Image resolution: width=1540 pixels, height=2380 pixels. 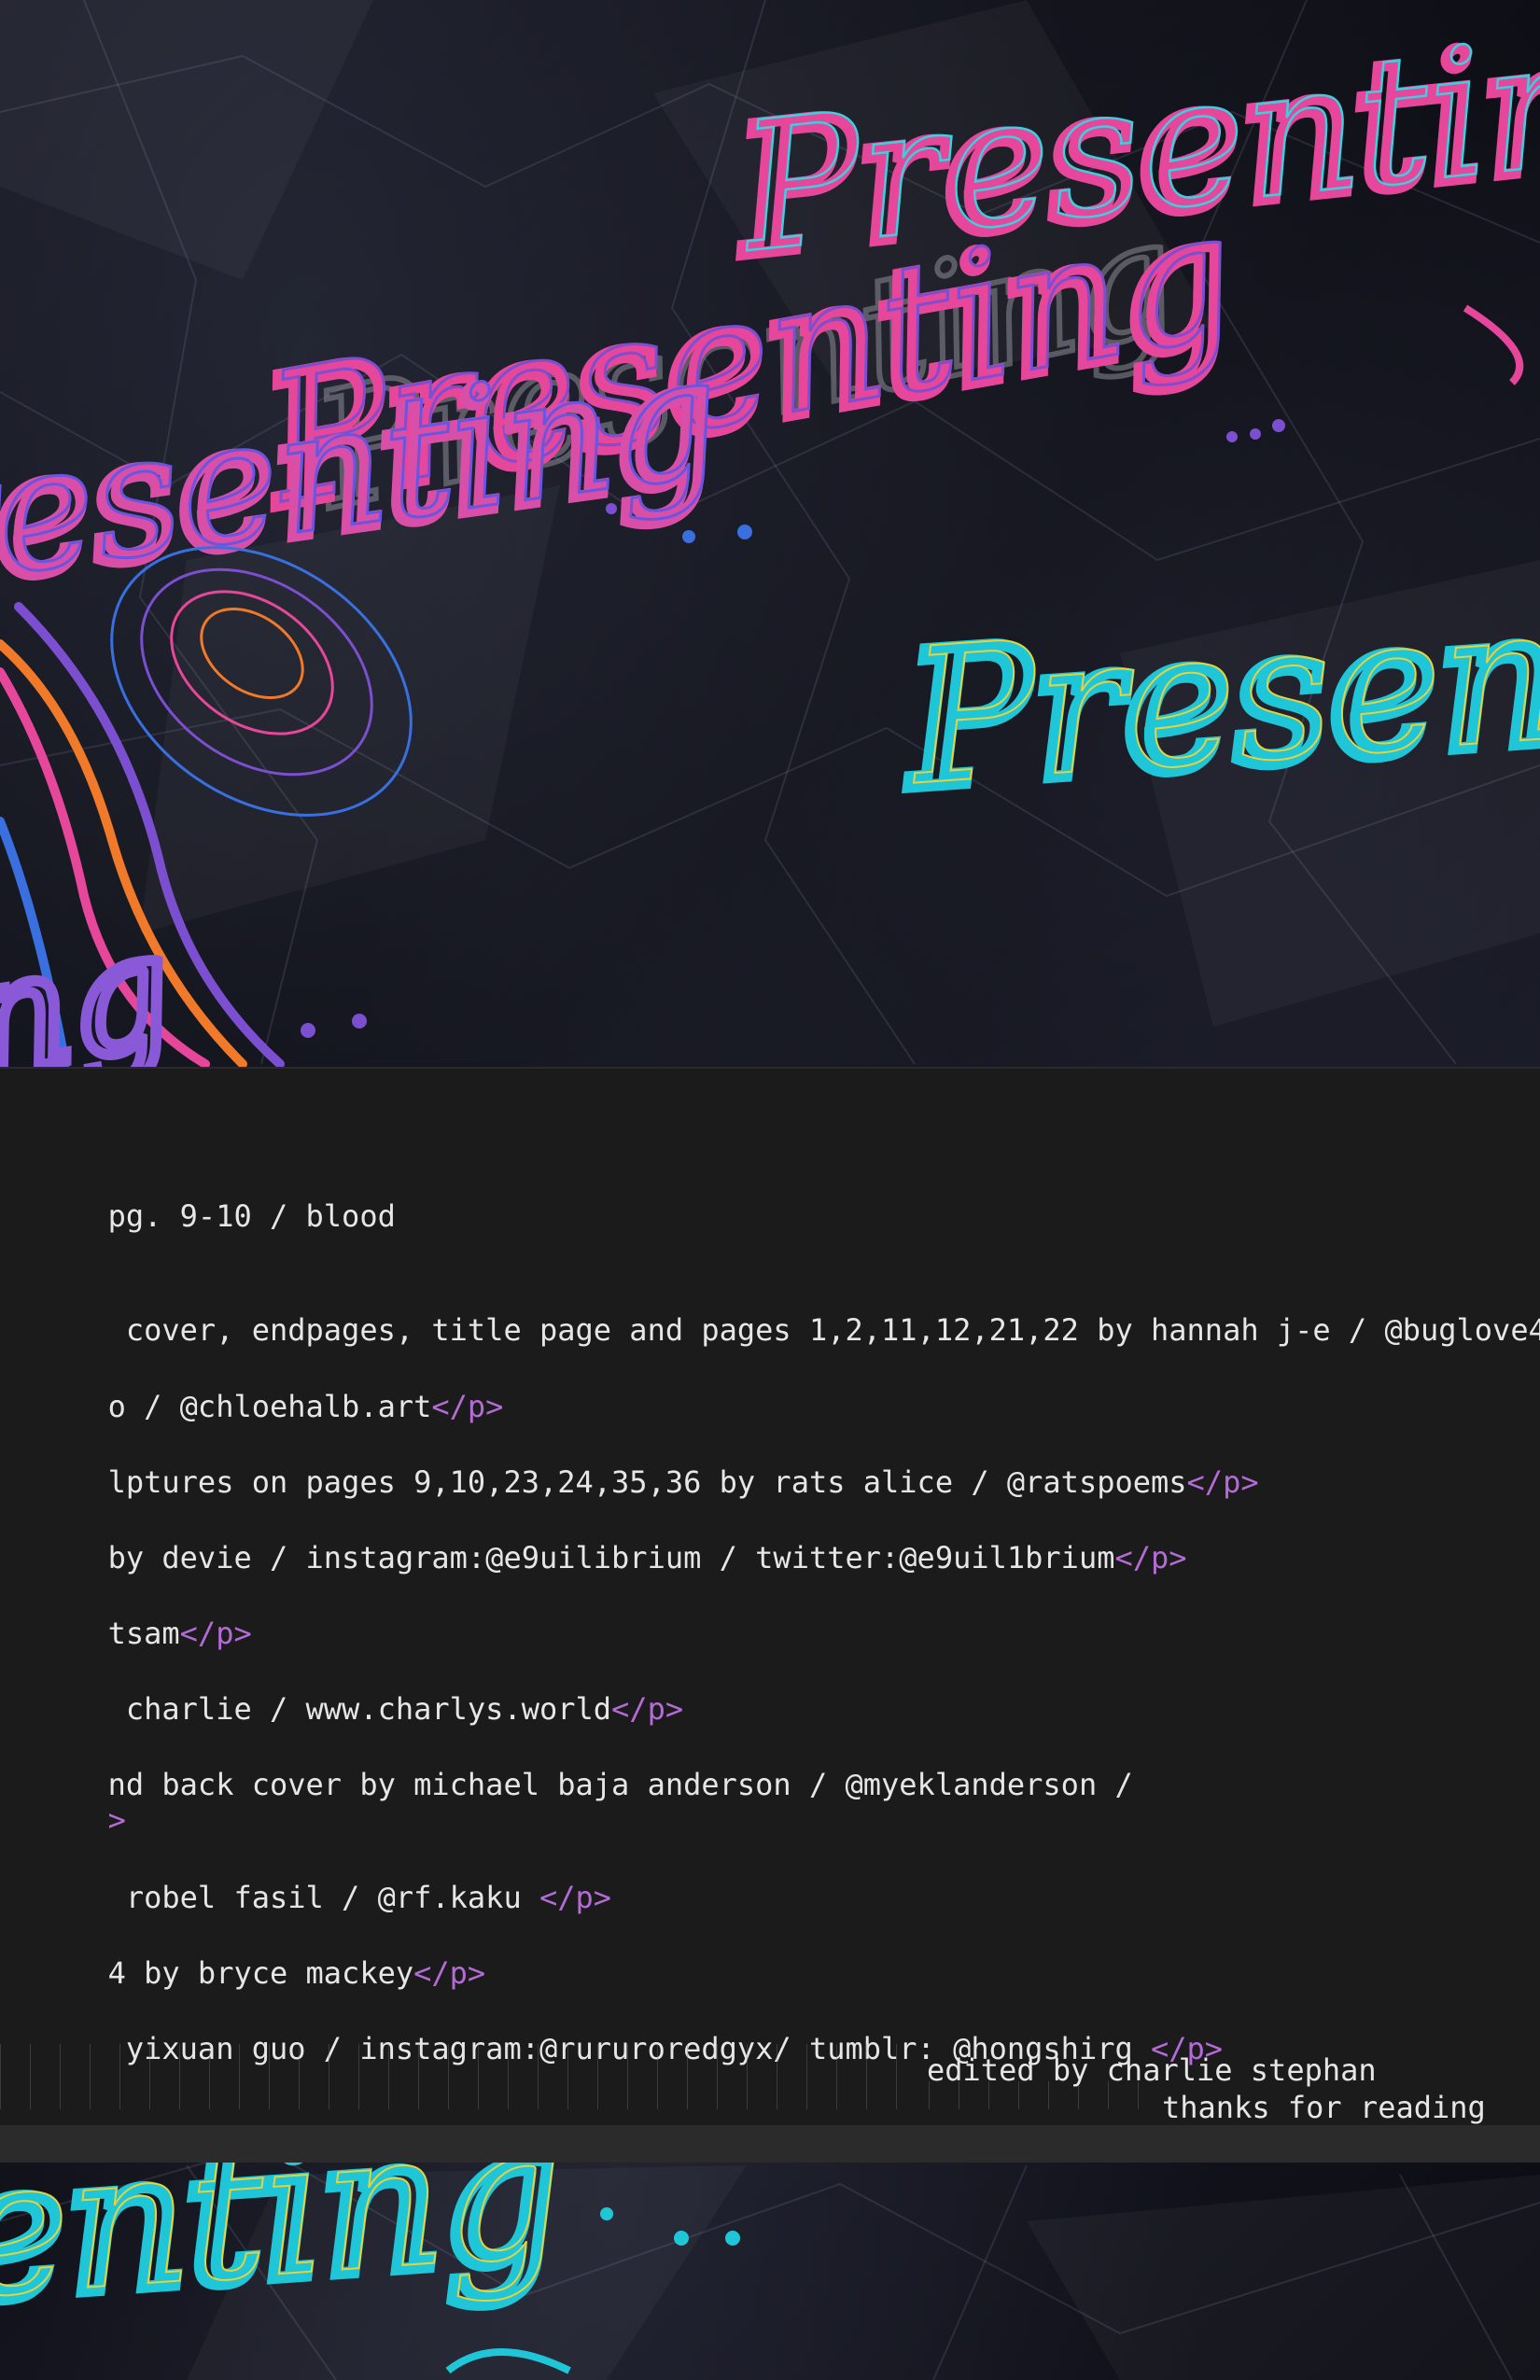 What do you see at coordinates (260, 1973) in the screenshot?
I see `code-line-text: 4 by bryce mackey` at bounding box center [260, 1973].